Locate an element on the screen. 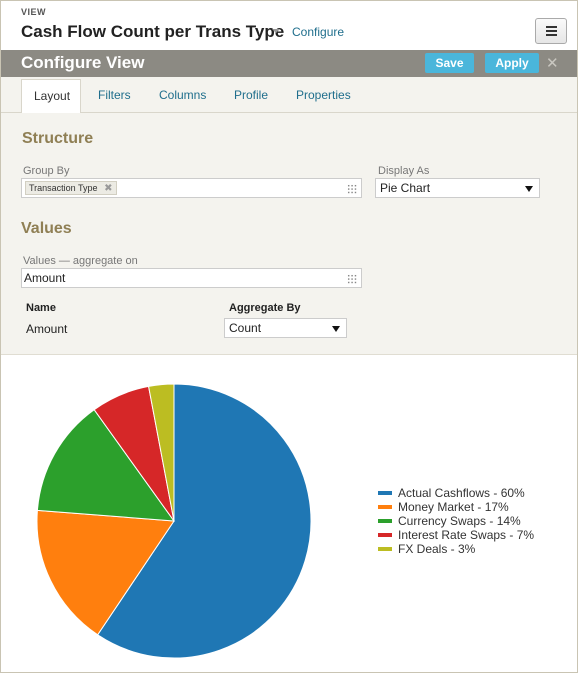 The height and width of the screenshot is (673, 578). tab-properties: Properties is located at coordinates (323, 95).